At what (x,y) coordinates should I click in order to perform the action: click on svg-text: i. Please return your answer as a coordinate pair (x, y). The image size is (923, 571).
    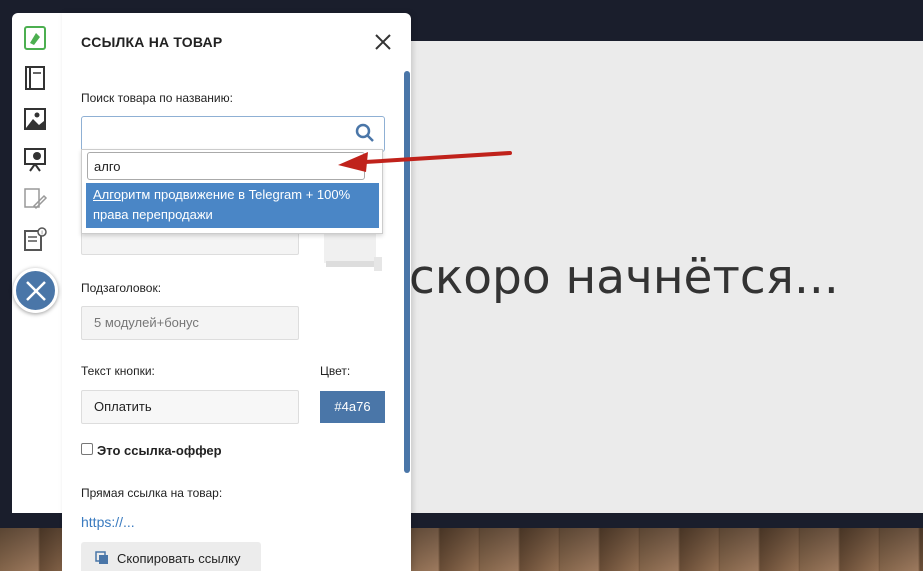
    Looking at the image, I should click on (41, 234).